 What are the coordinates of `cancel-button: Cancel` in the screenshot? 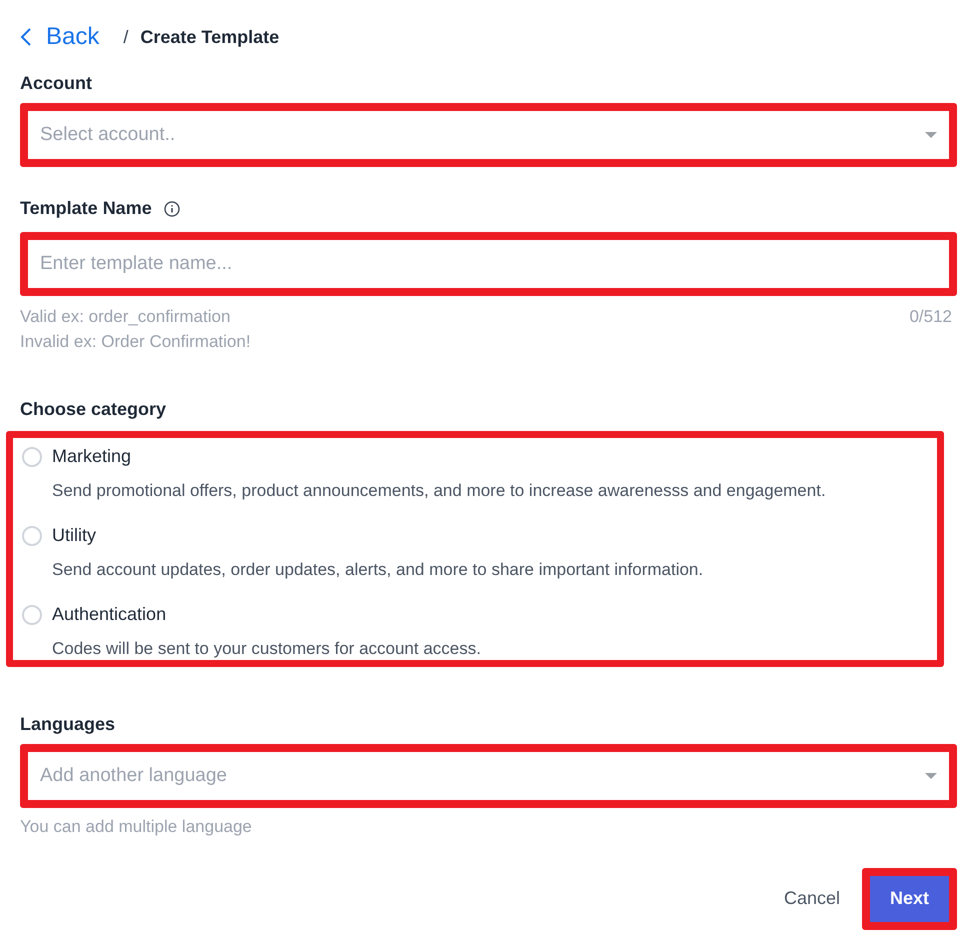 It's located at (812, 898).